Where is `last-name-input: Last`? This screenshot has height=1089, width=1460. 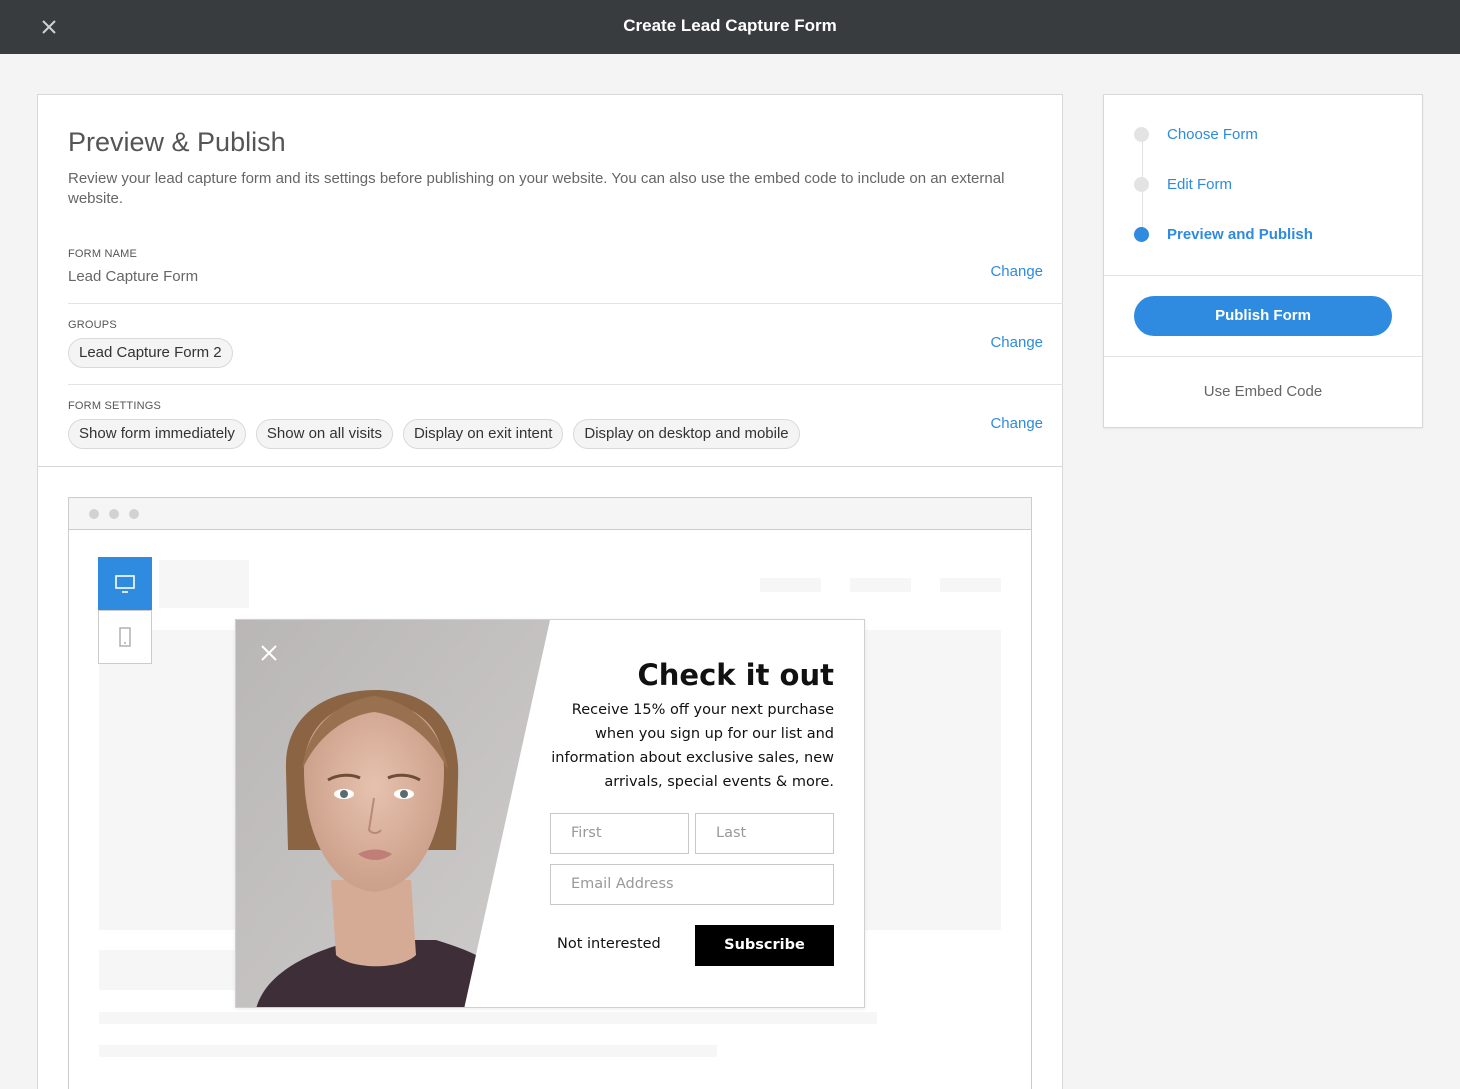
last-name-input: Last is located at coordinates (764, 833).